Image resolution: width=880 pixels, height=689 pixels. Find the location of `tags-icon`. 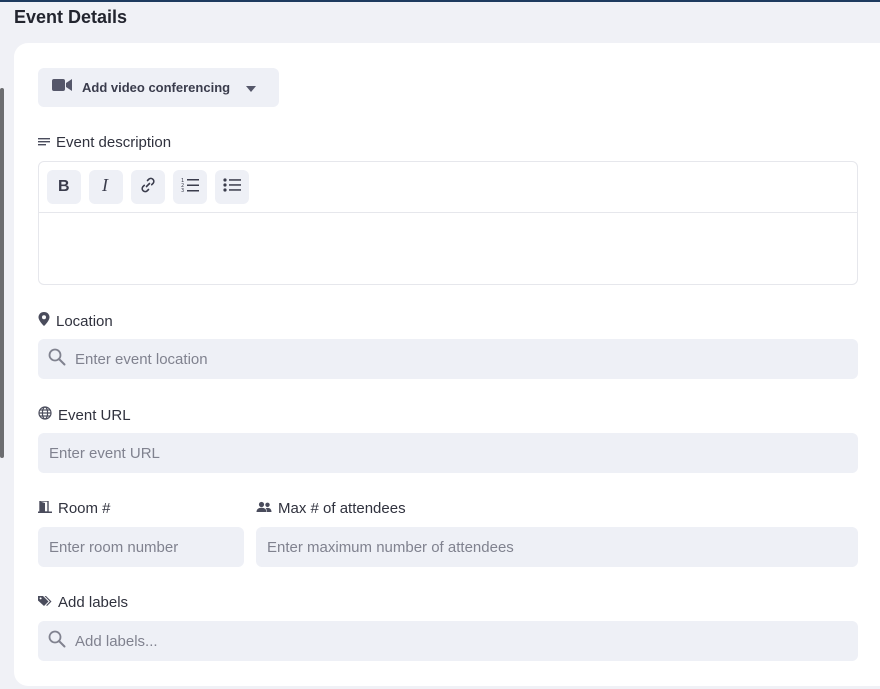

tags-icon is located at coordinates (48, 602).